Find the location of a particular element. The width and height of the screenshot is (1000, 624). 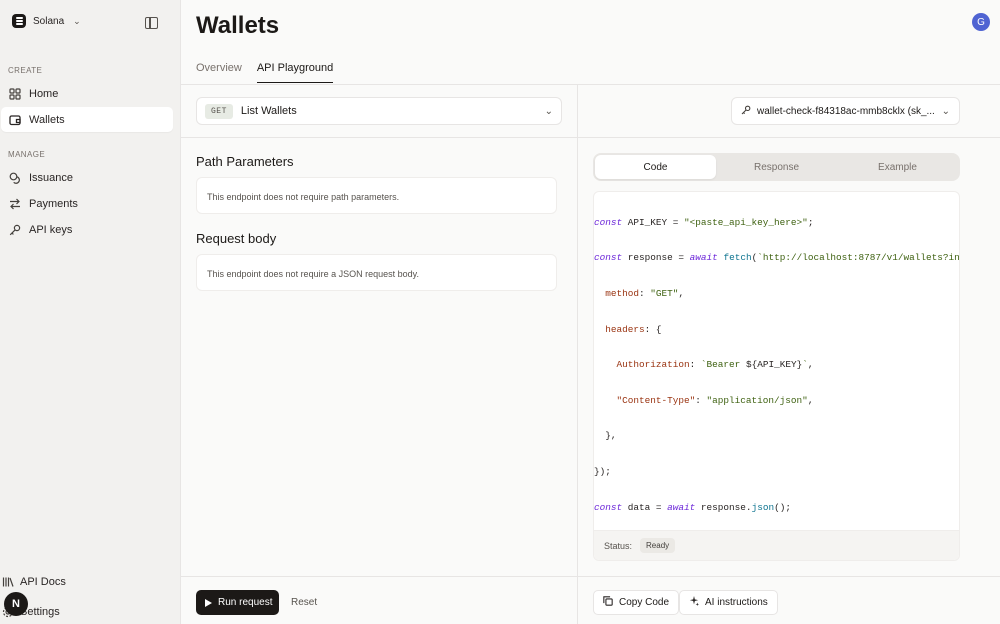

run-request-button: Run request is located at coordinates (237, 602).